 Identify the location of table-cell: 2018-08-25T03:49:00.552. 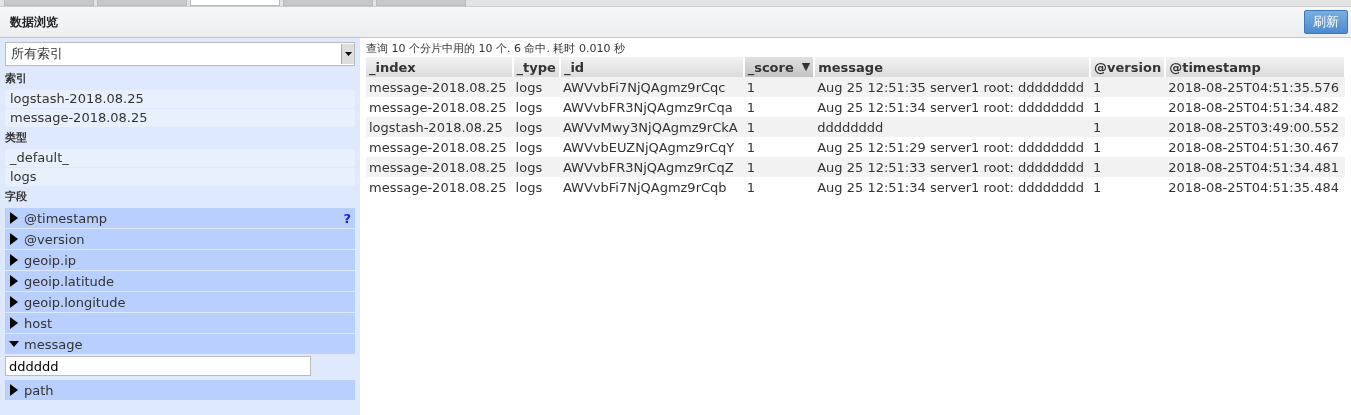
(1255, 127).